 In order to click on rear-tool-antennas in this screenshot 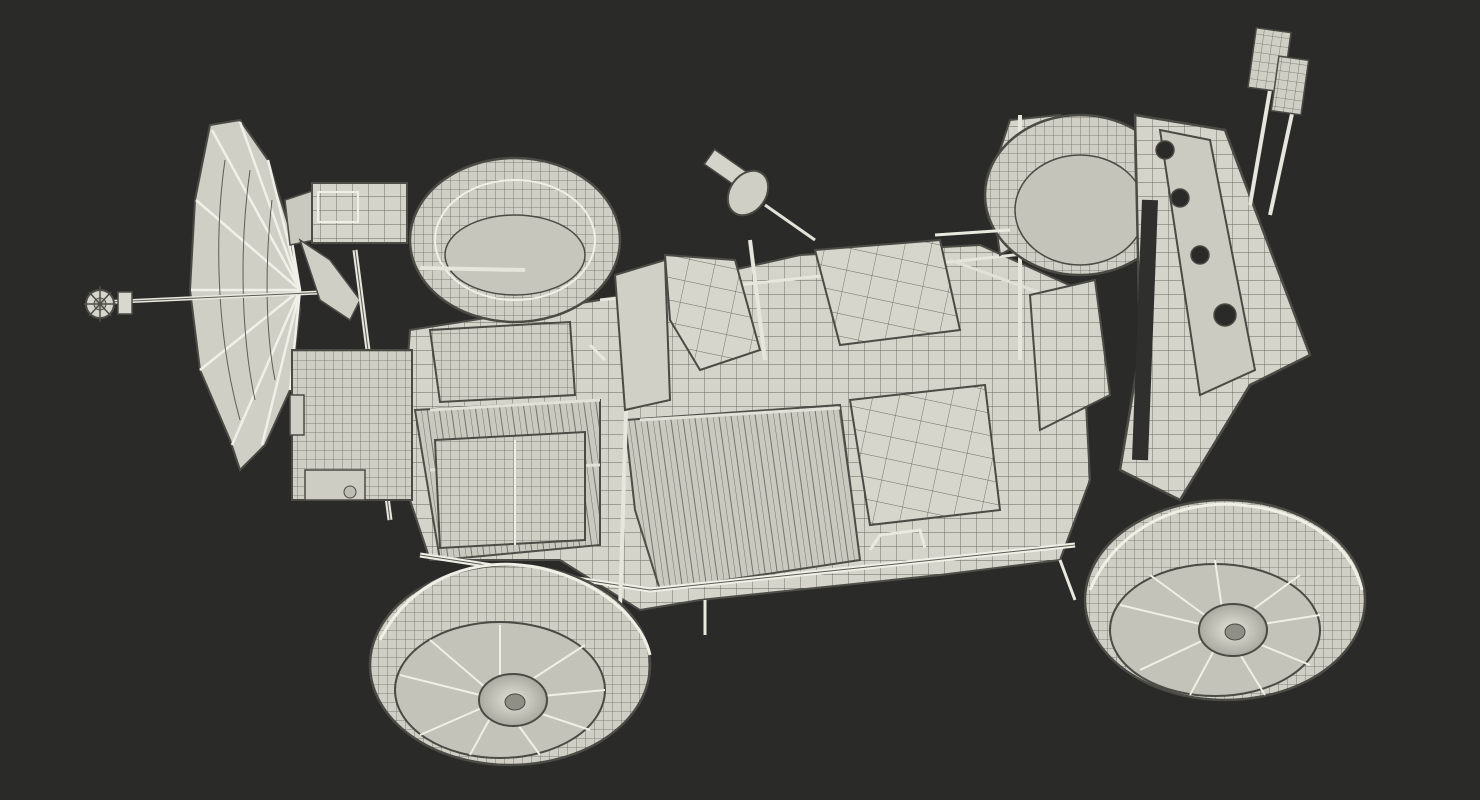, I will do `click(1278, 121)`.